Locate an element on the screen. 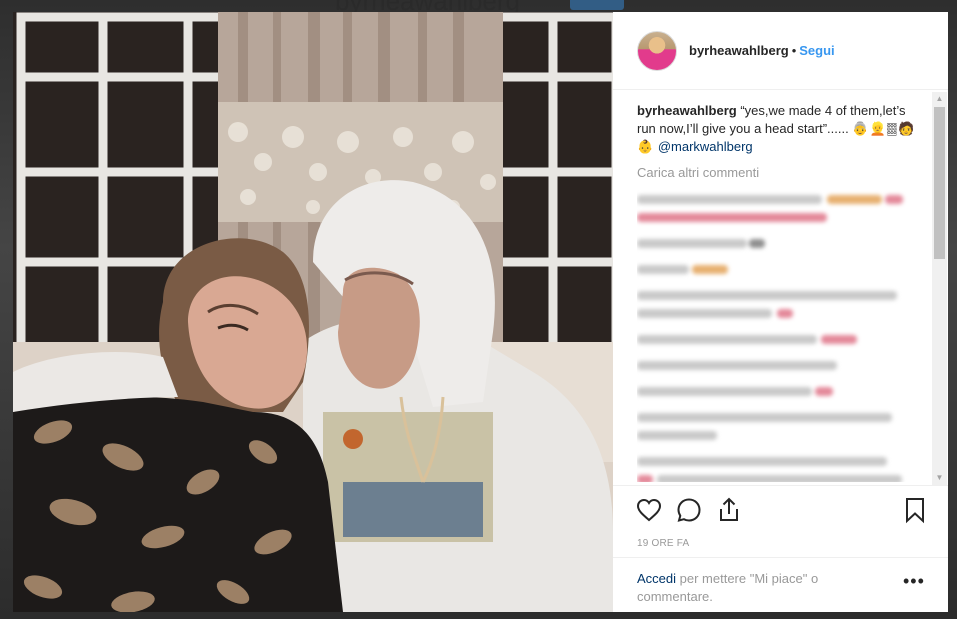  avatar is located at coordinates (657, 51).